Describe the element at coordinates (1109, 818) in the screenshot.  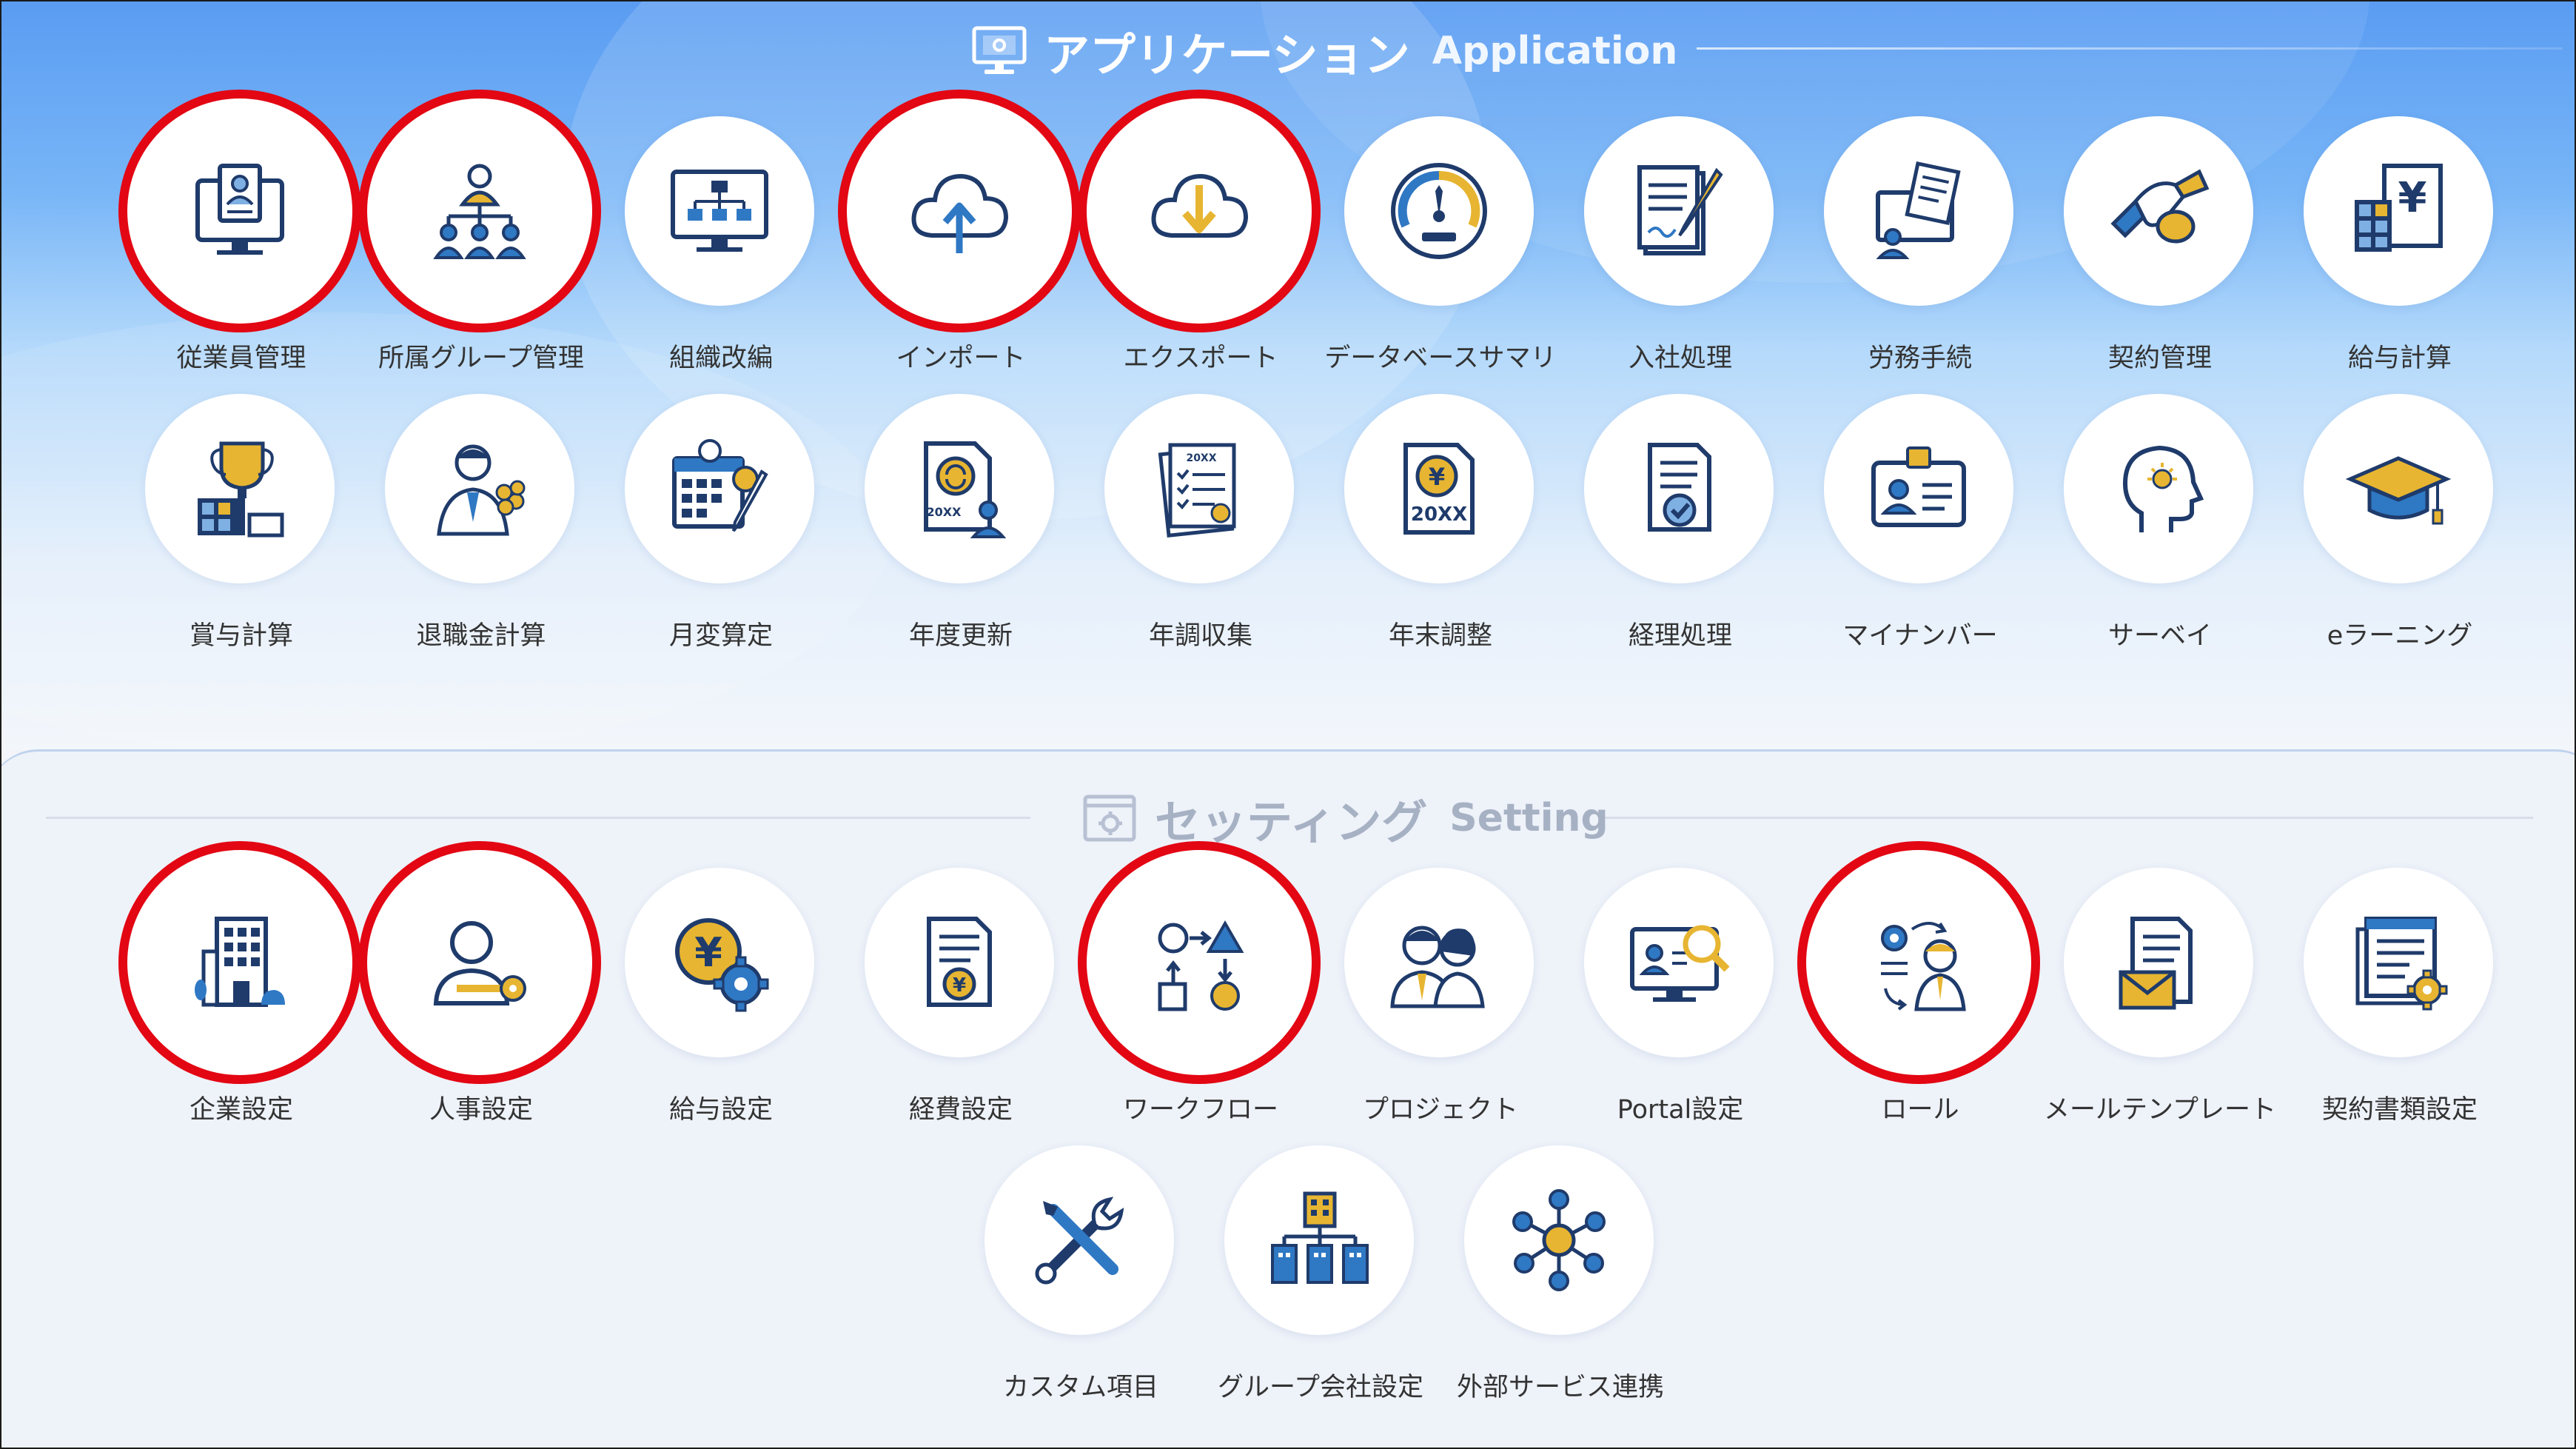
I see `window-gear-icon` at that location.